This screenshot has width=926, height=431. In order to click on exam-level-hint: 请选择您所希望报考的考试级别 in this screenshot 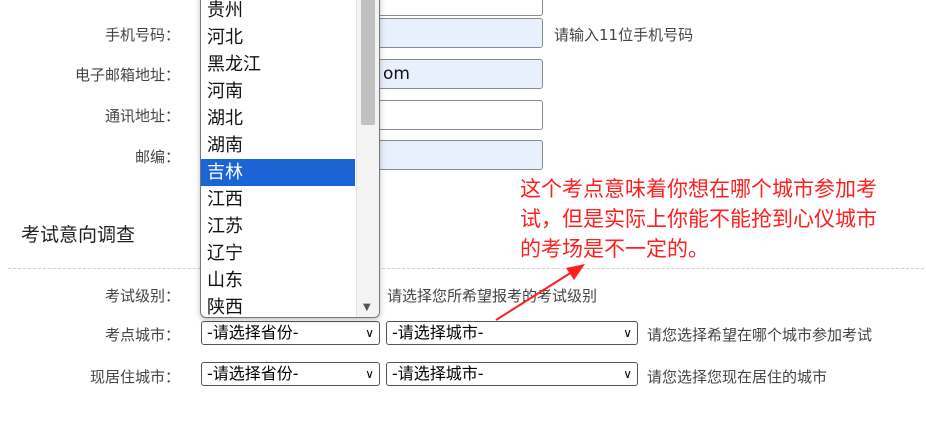, I will do `click(492, 296)`.